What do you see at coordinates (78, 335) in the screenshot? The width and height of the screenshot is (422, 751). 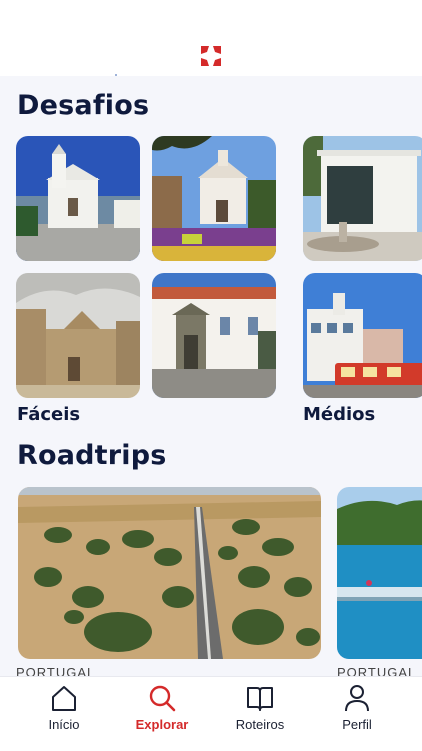 I see `challenge-card-cathedral` at bounding box center [78, 335].